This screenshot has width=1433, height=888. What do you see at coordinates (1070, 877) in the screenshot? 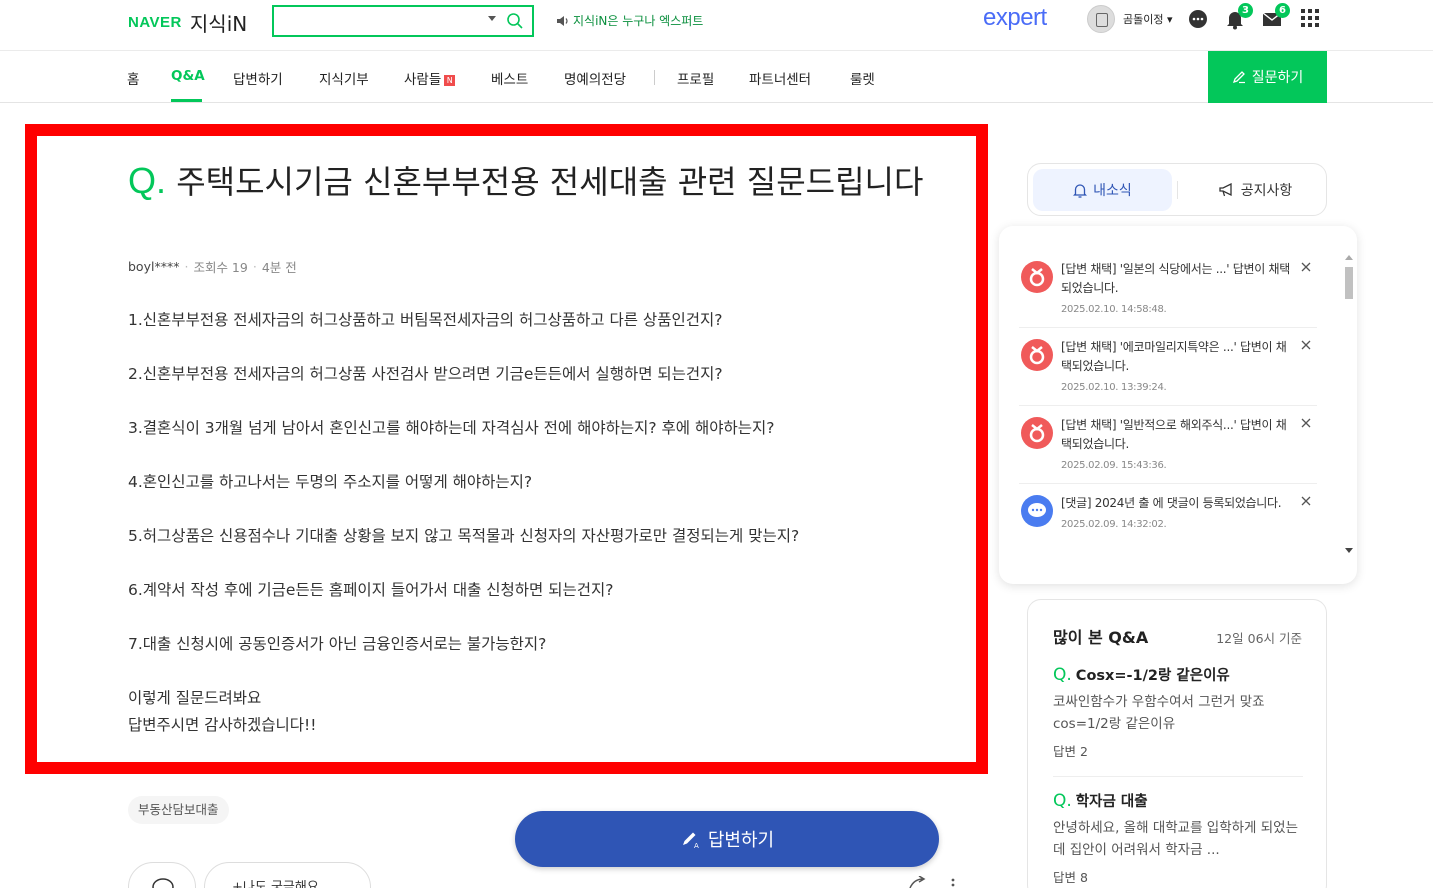
I see `popular-question-answers: 답변 8` at bounding box center [1070, 877].